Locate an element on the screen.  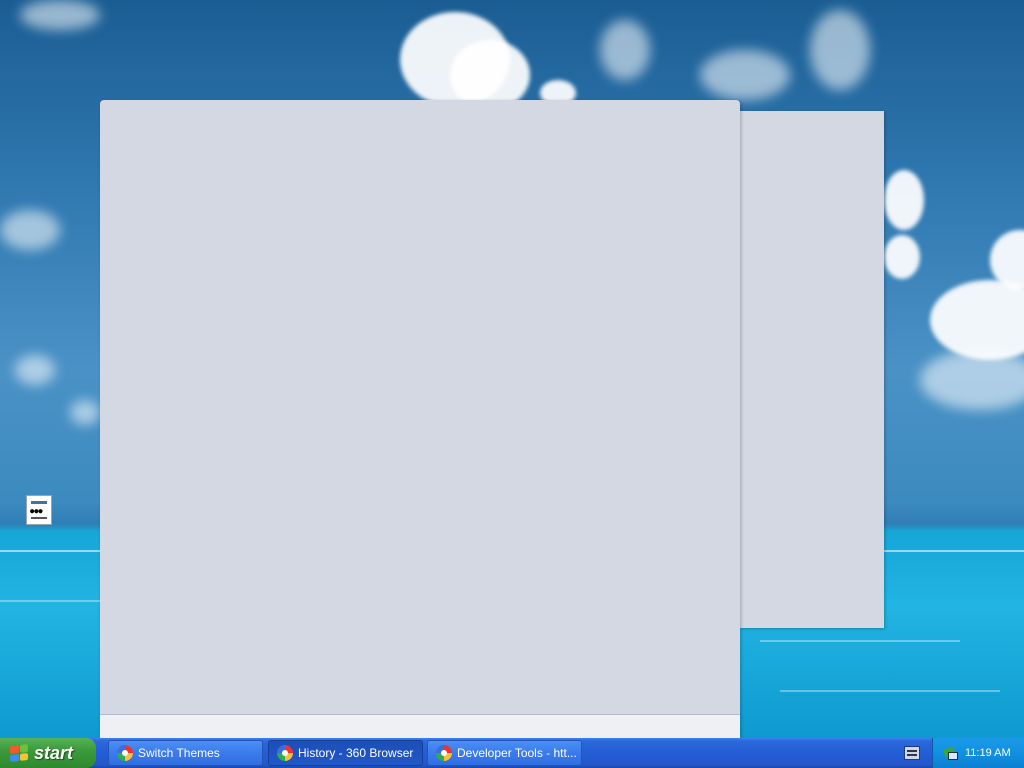
start-label: start is located at coordinates (54, 752).